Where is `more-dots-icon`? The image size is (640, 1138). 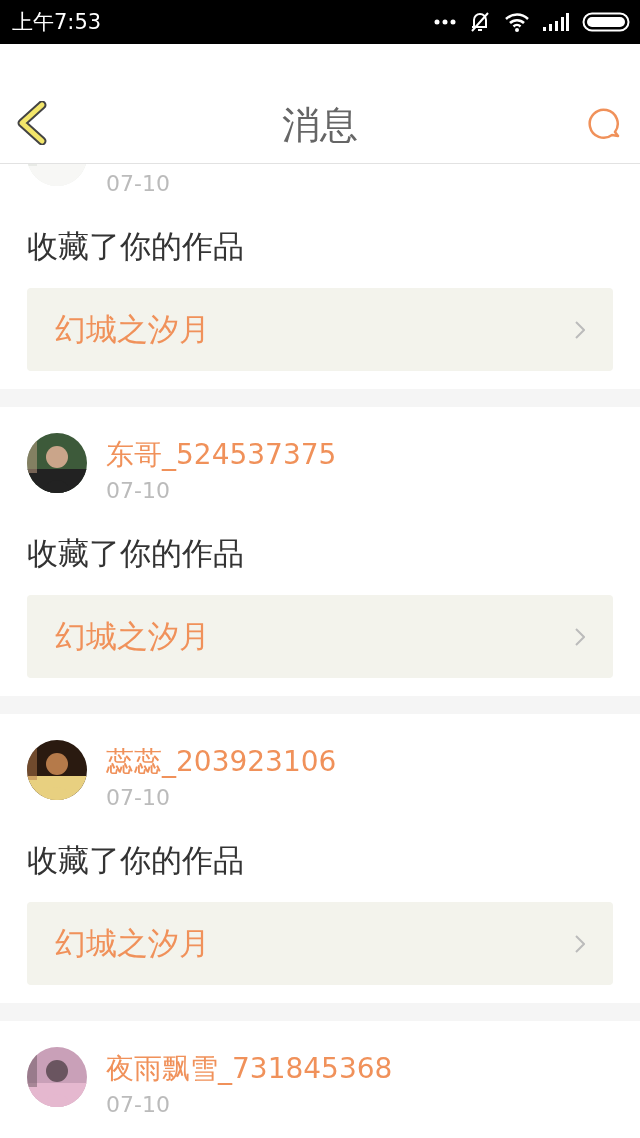
more-dots-icon is located at coordinates (445, 22).